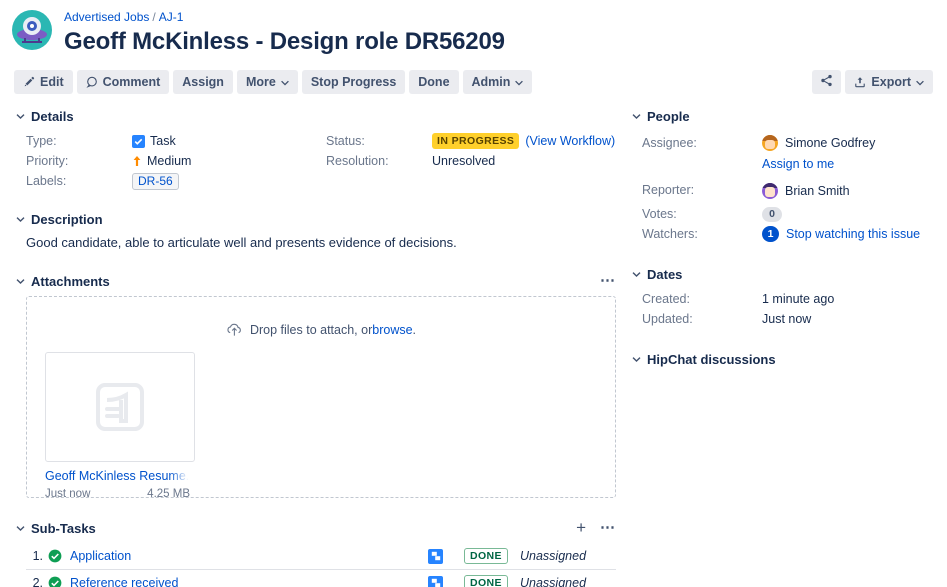 The image size is (947, 587). What do you see at coordinates (464, 161) in the screenshot?
I see `resolution-value: Unresolved` at bounding box center [464, 161].